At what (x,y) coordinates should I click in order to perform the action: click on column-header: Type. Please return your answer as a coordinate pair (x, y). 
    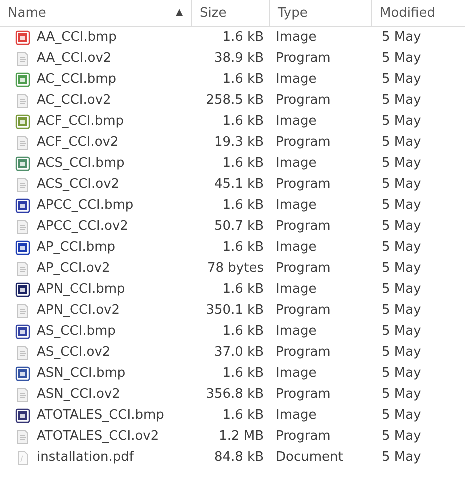
    Looking at the image, I should click on (321, 13).